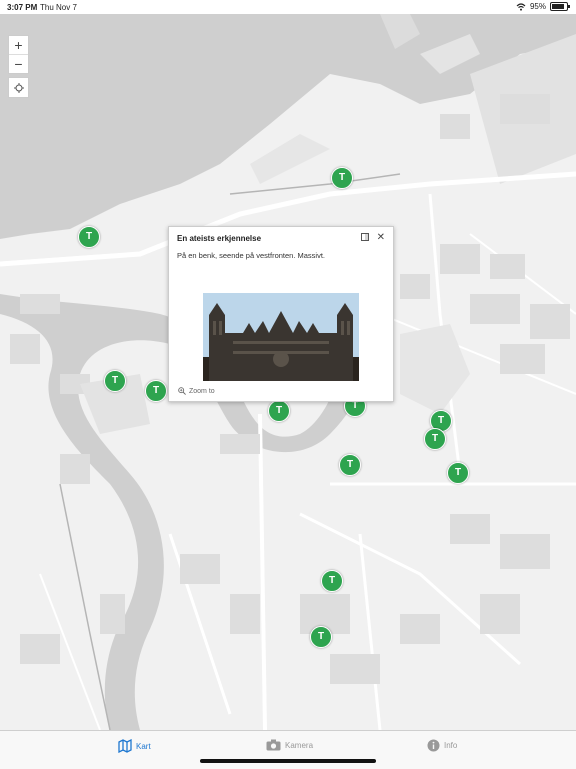 The width and height of the screenshot is (576, 769). What do you see at coordinates (125, 746) in the screenshot?
I see `map-icon` at bounding box center [125, 746].